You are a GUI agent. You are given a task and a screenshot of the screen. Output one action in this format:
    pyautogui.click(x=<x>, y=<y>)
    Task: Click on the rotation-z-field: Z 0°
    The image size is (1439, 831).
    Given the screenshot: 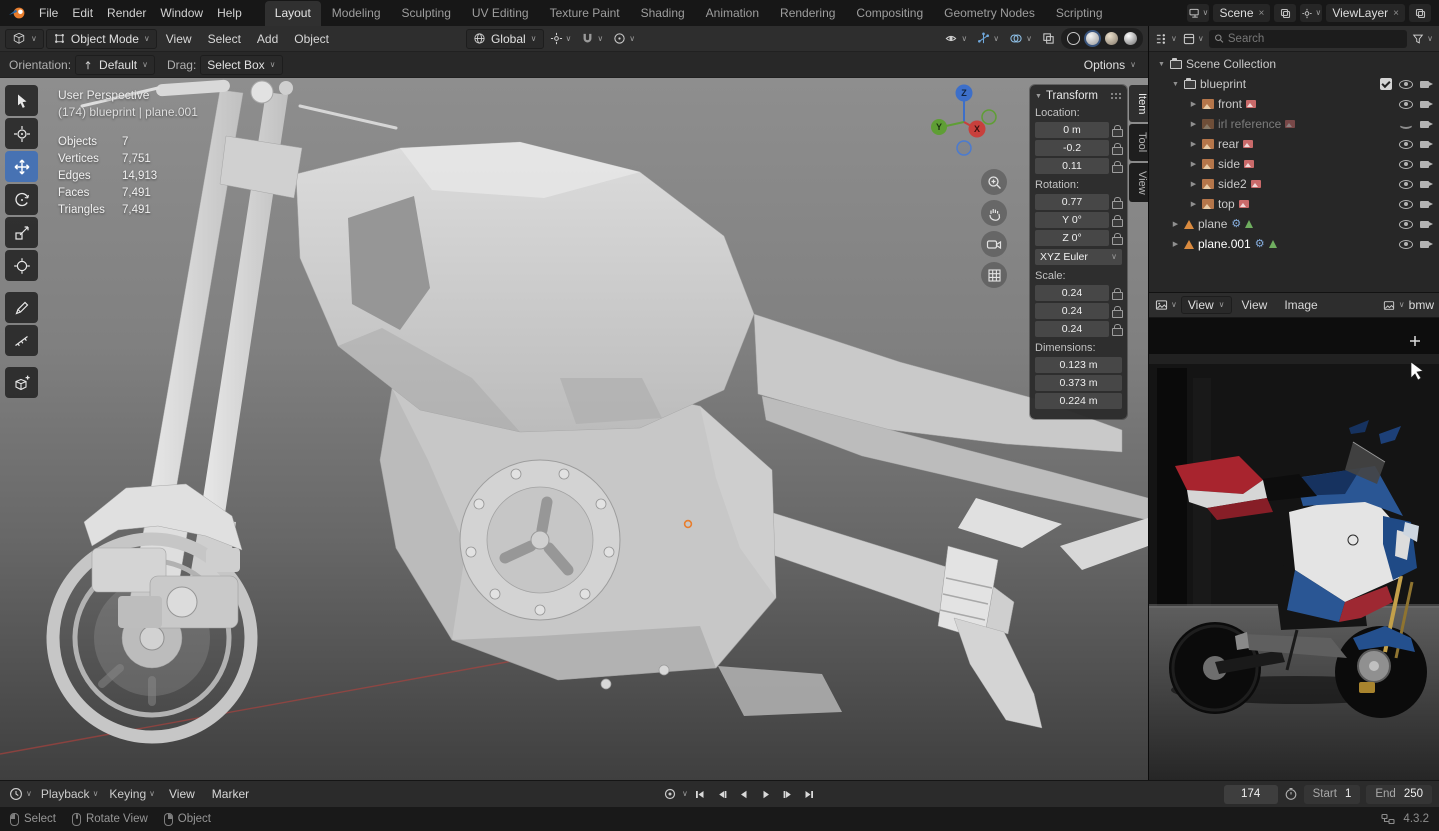 What is the action you would take?
    pyautogui.click(x=1072, y=238)
    